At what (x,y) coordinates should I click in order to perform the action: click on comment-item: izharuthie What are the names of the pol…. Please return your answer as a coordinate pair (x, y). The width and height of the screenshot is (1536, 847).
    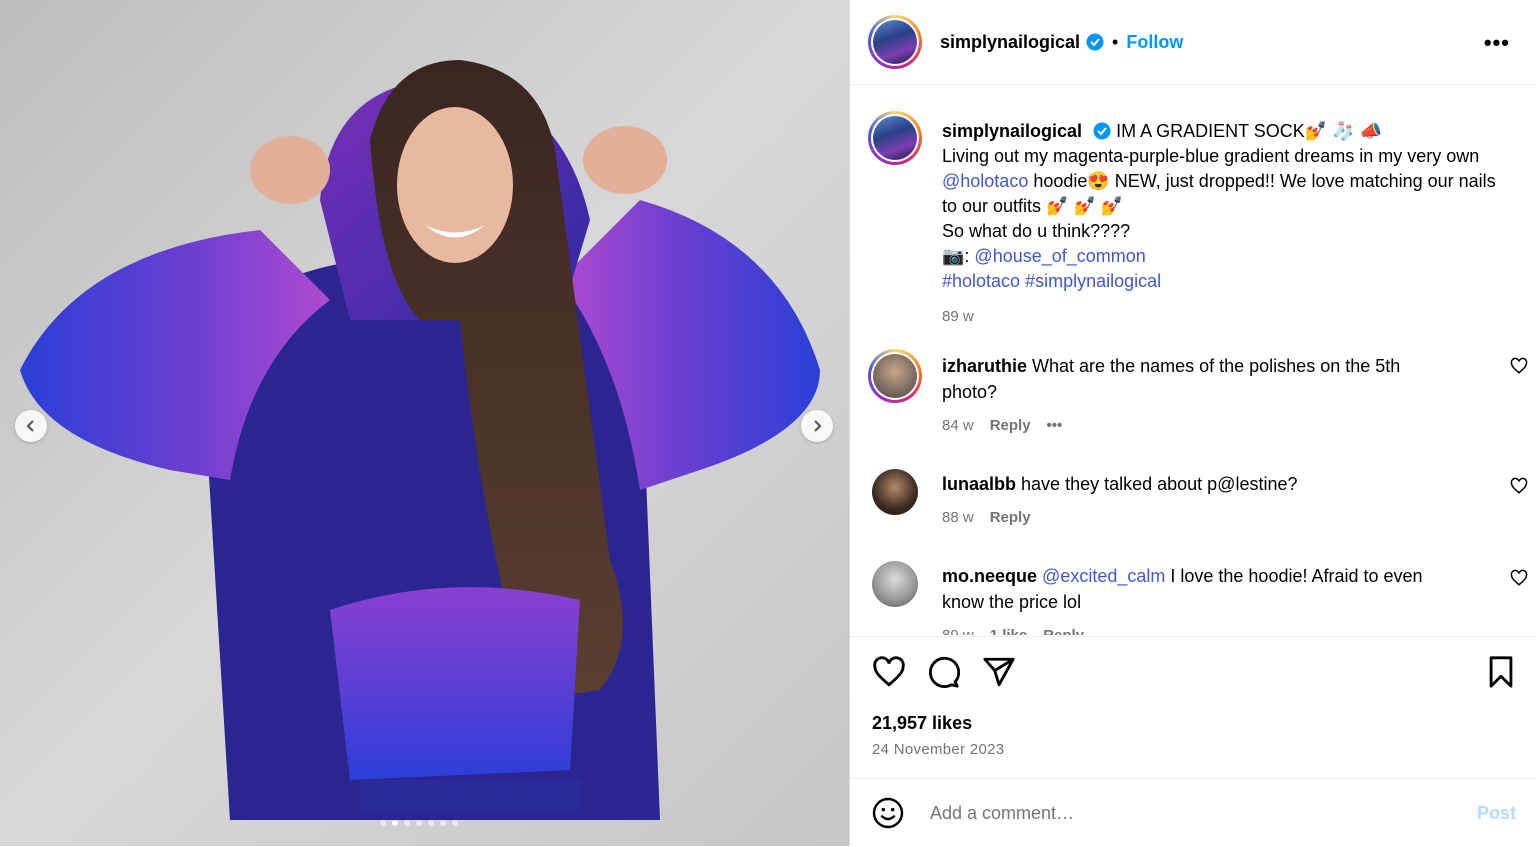
    Looking at the image, I should click on (1198, 391).